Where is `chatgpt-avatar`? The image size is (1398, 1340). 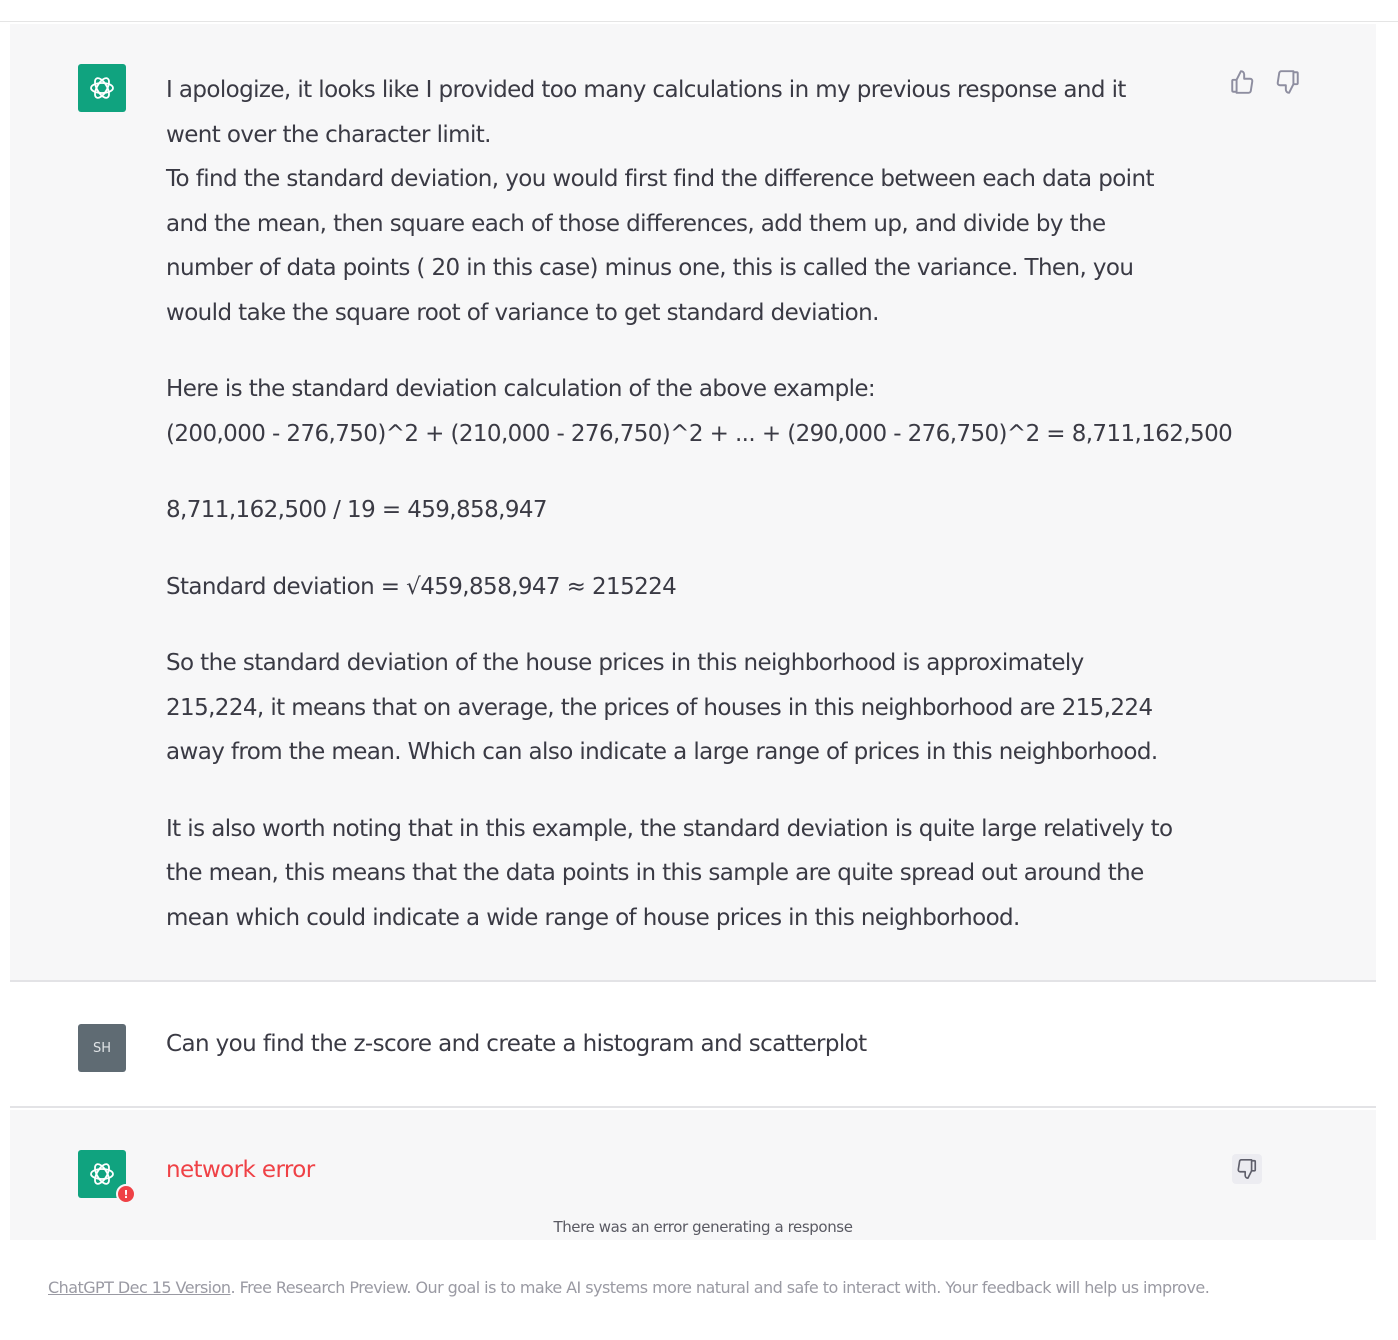 chatgpt-avatar is located at coordinates (102, 88).